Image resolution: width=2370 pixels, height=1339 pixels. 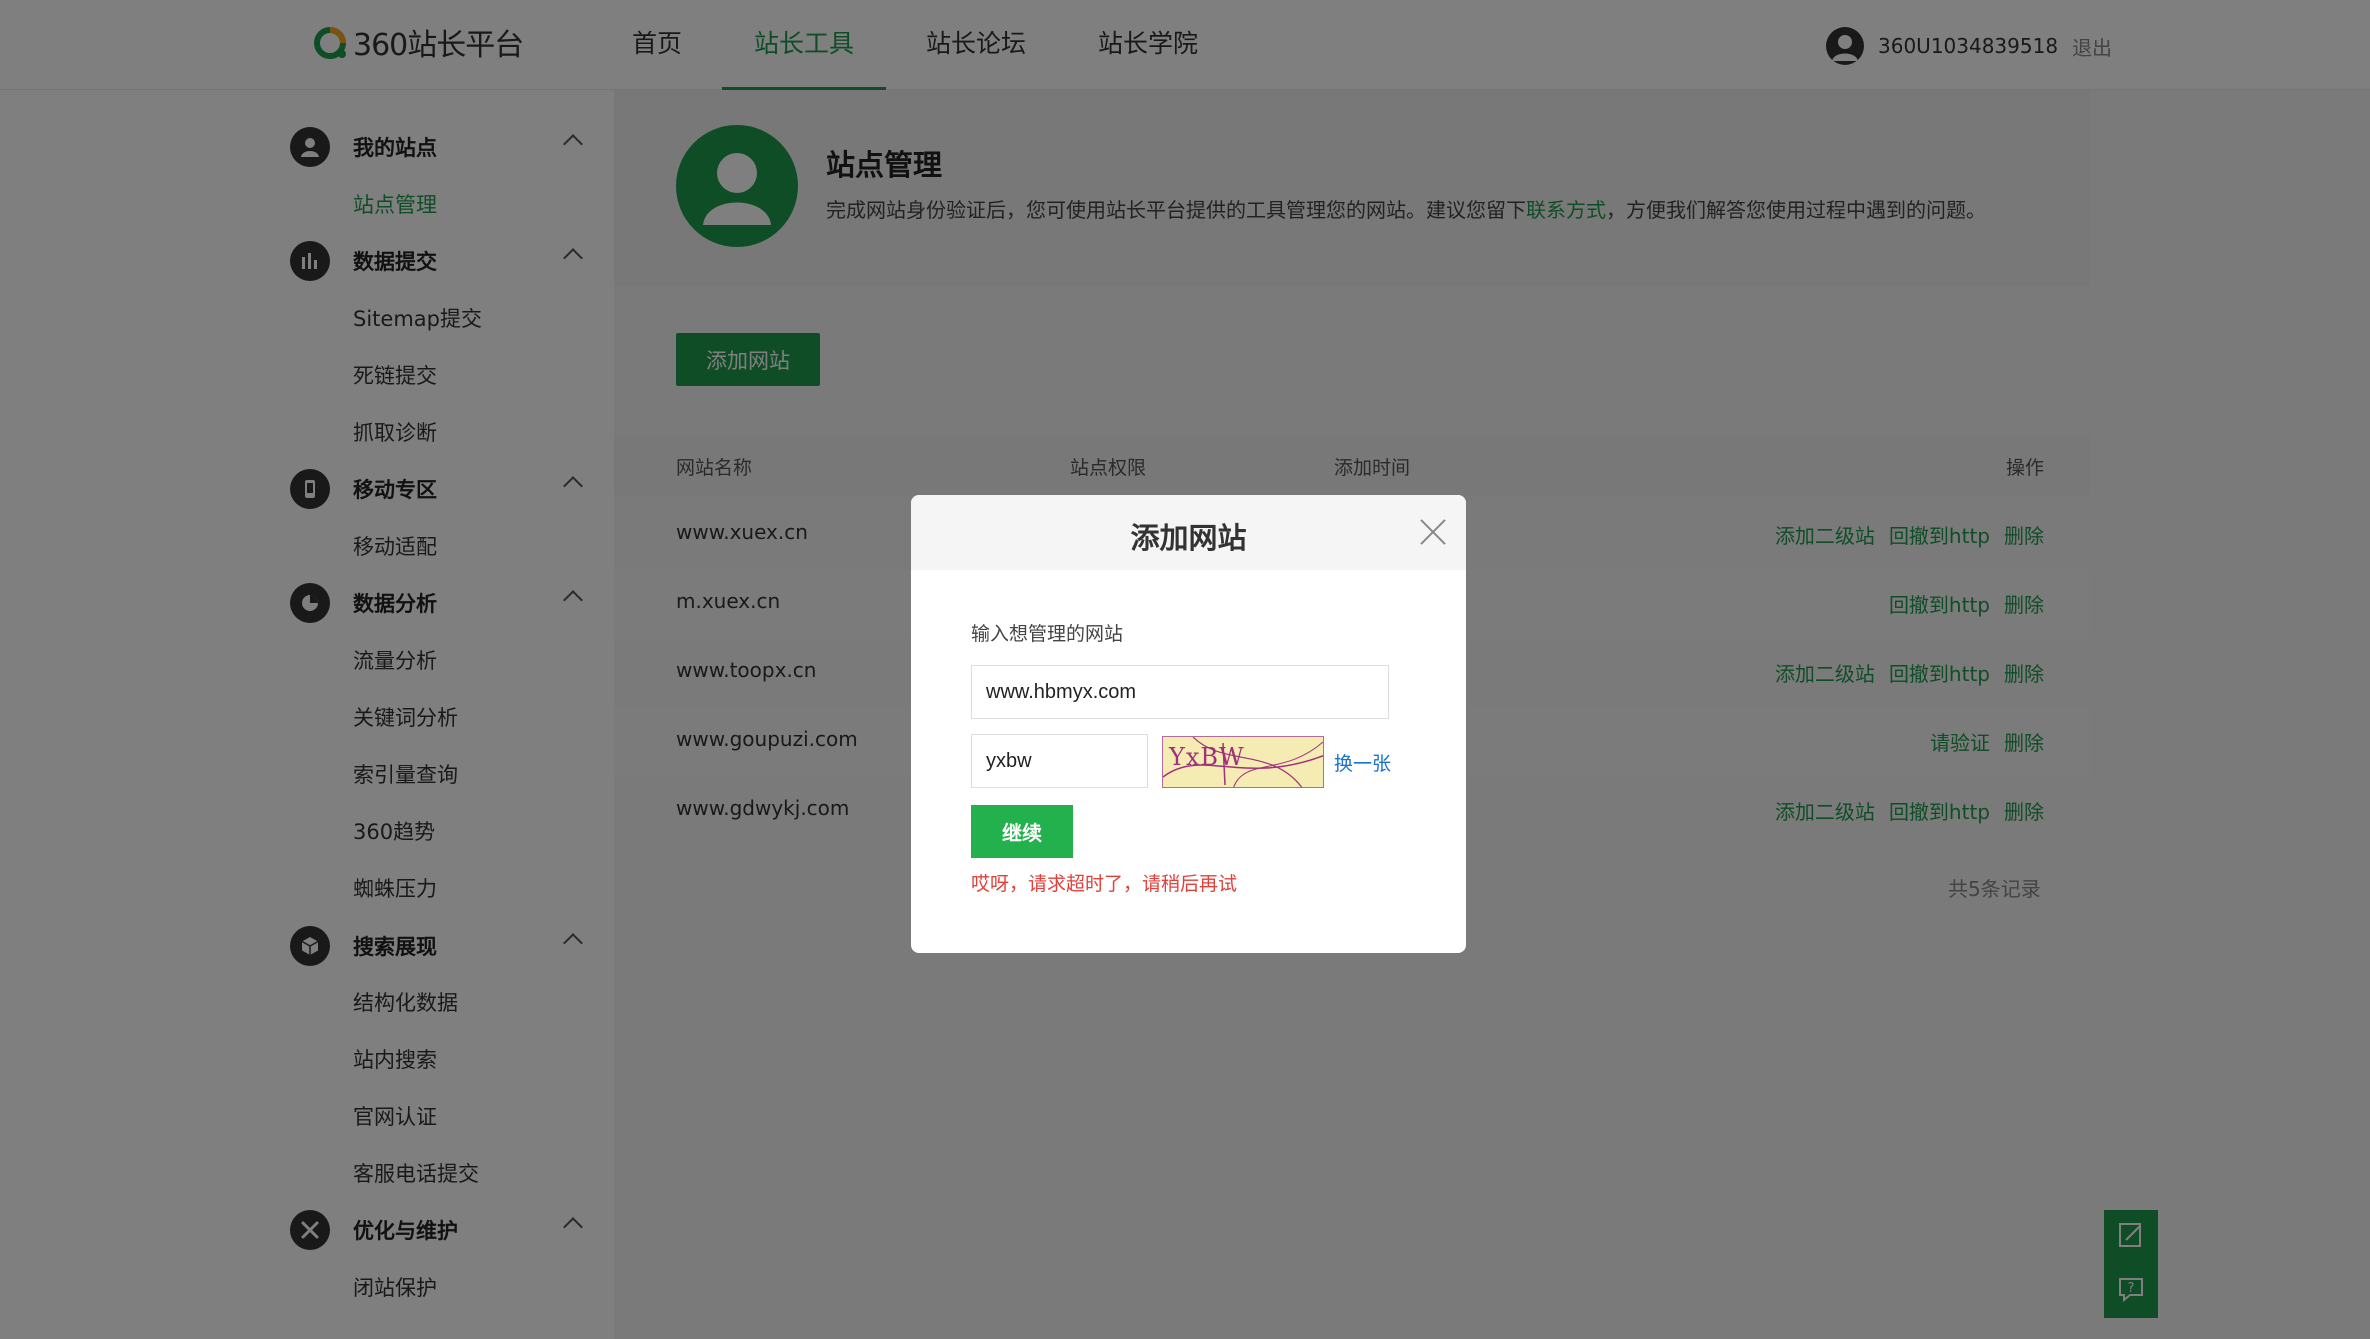 I want to click on dialog-title: 添加网站, so click(x=1188, y=538).